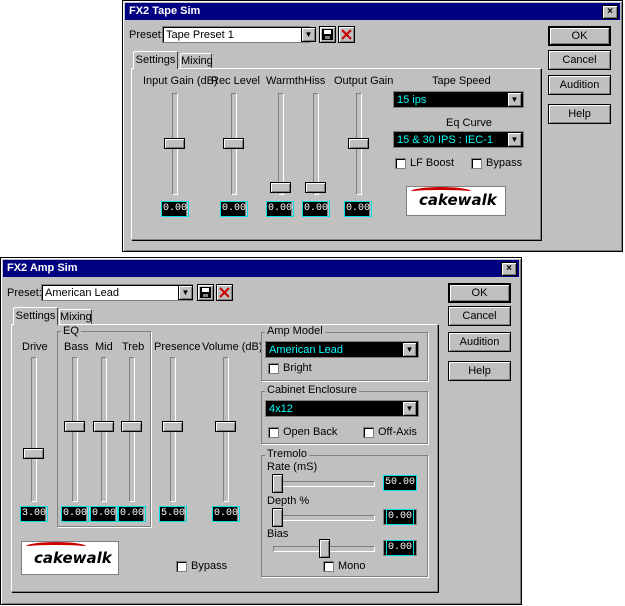 The width and height of the screenshot is (625, 606). Describe the element at coordinates (327, 34) in the screenshot. I see `tape-save-icon` at that location.